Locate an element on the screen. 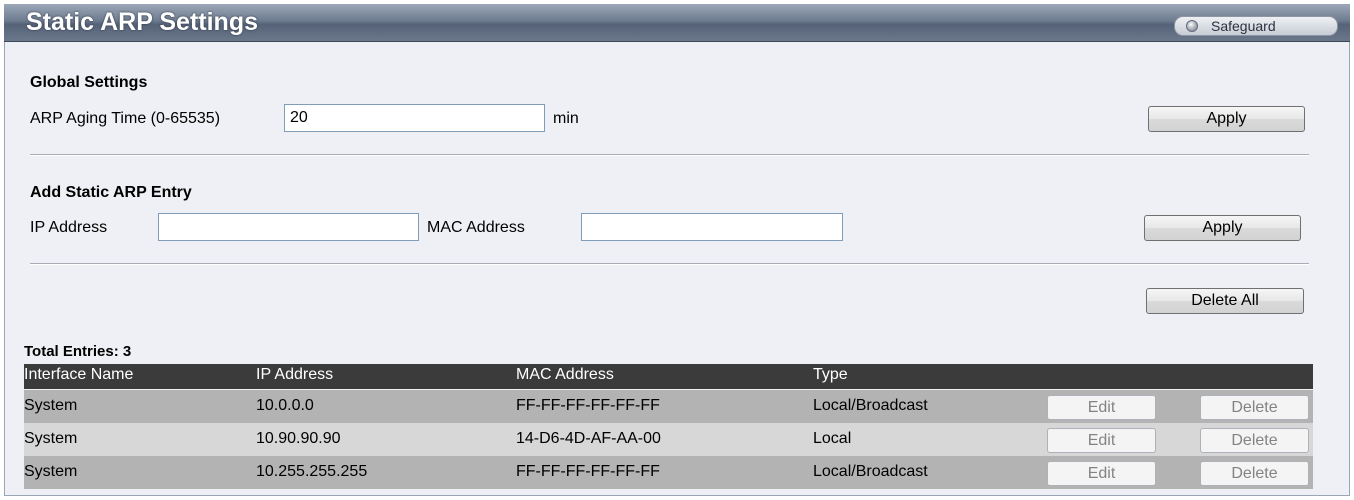 The width and height of the screenshot is (1354, 500). total-entries-label: Total Entries: 3 is located at coordinates (78, 351).